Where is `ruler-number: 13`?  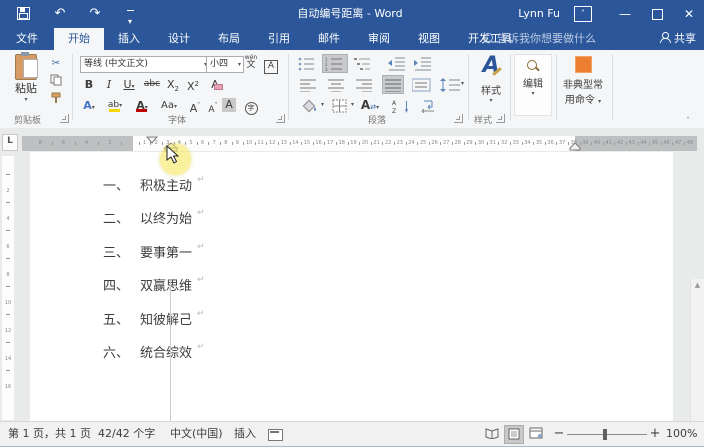
ruler-number: 13 is located at coordinates (283, 143).